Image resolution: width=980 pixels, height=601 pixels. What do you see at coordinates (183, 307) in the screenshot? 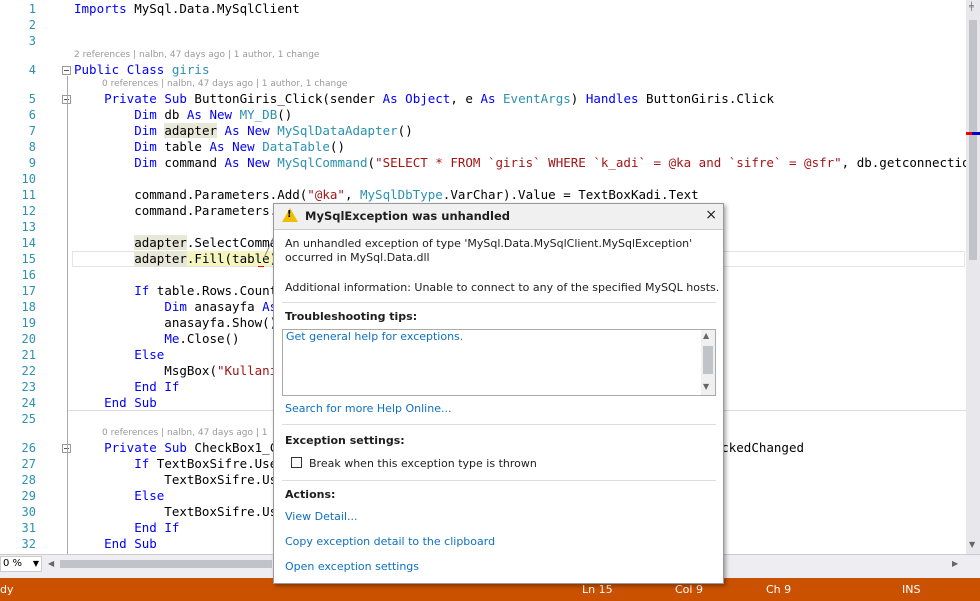
I see `code-line: Dim anasayfa As N` at bounding box center [183, 307].